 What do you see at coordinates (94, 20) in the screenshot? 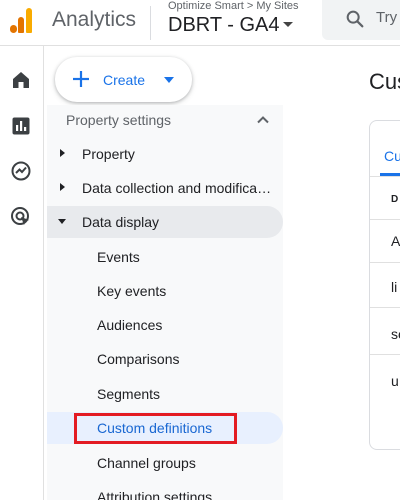
I see `app-title: Analytics` at bounding box center [94, 20].